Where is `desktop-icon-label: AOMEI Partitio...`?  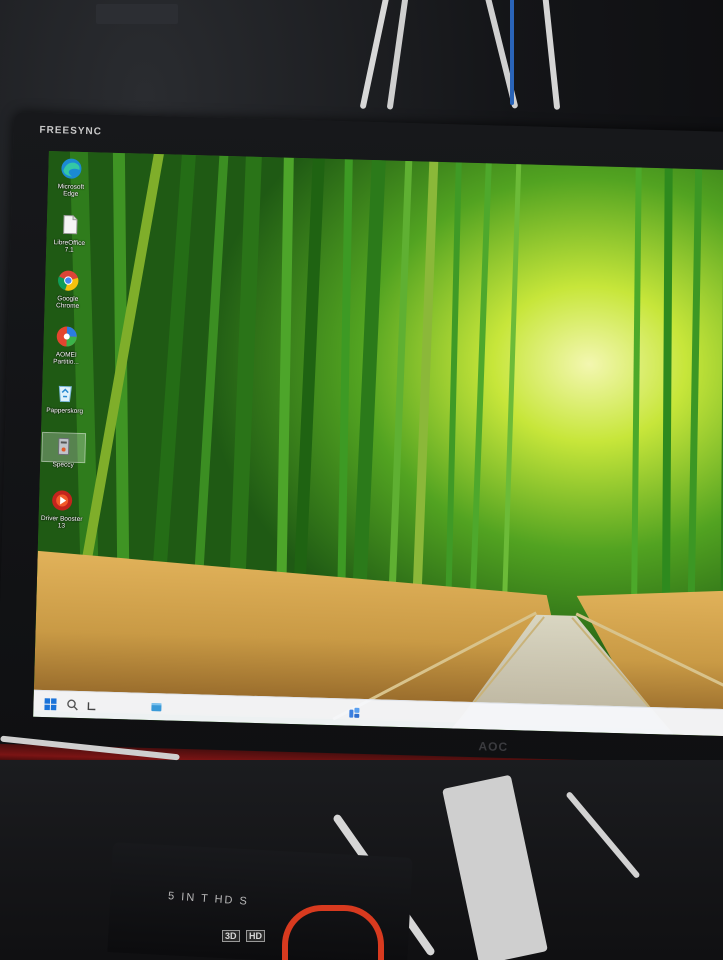 desktop-icon-label: AOMEI Partitio... is located at coordinates (66, 358).